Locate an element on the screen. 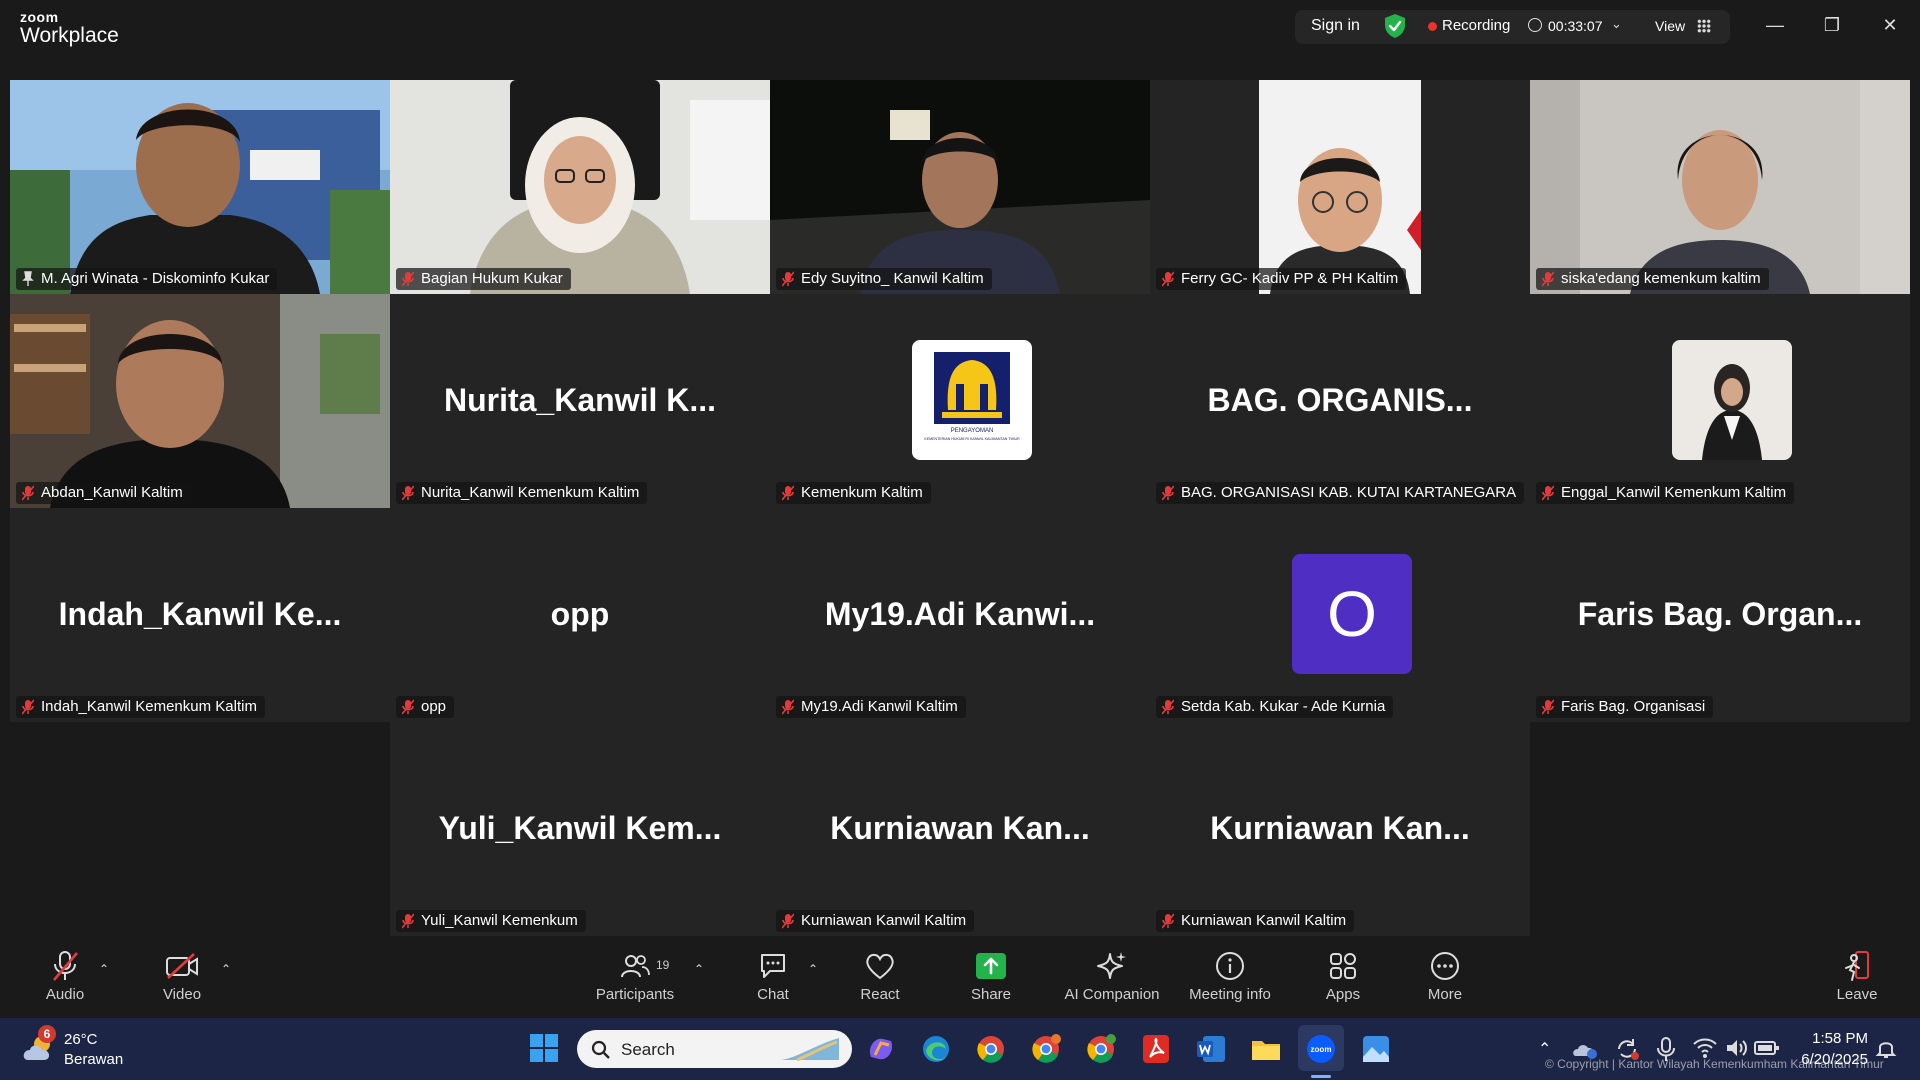  weather-temperature: 26°C is located at coordinates (81, 1039).